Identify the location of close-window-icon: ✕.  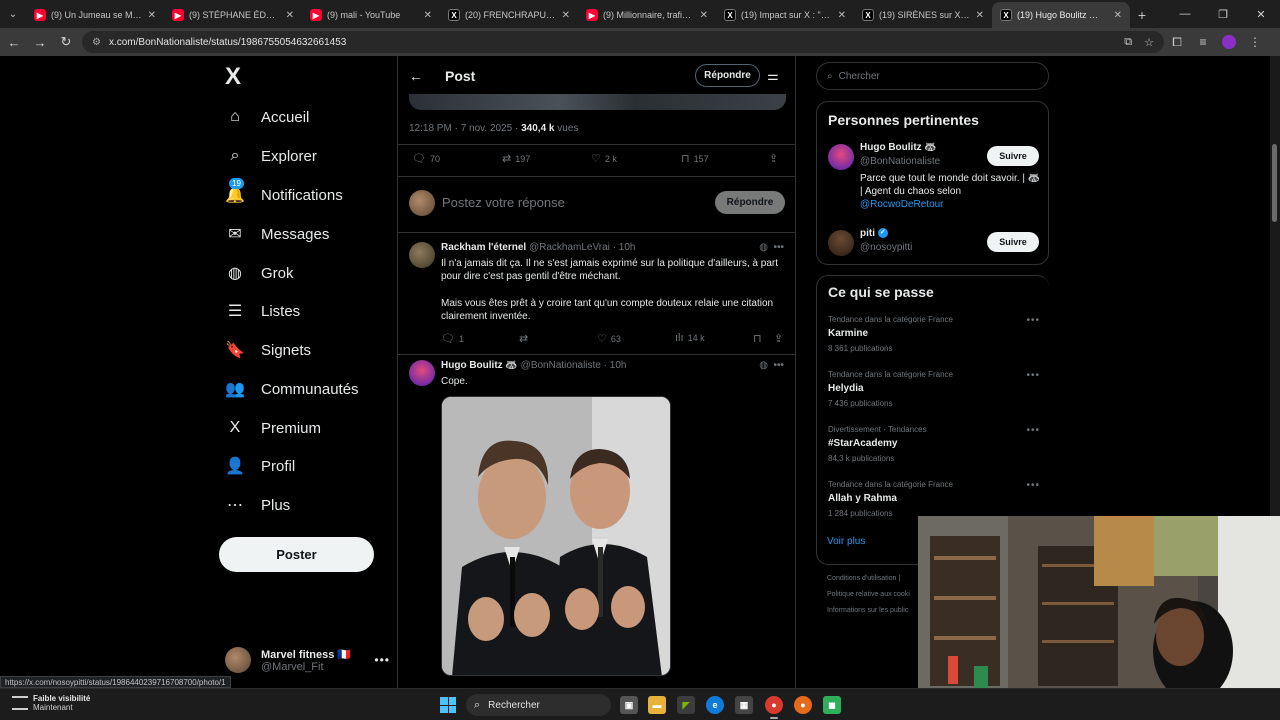
(1261, 14).